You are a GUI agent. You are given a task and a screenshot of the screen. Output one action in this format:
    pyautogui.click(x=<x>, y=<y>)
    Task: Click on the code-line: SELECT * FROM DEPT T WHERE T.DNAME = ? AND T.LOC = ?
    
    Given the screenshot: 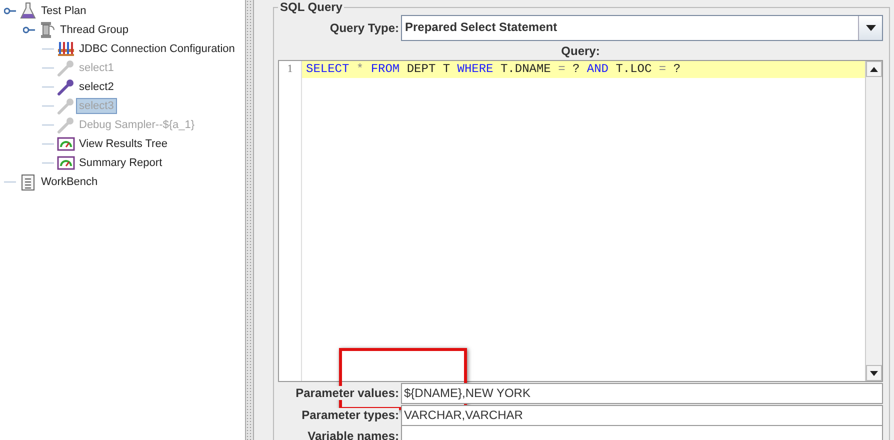 What is the action you would take?
    pyautogui.click(x=493, y=69)
    